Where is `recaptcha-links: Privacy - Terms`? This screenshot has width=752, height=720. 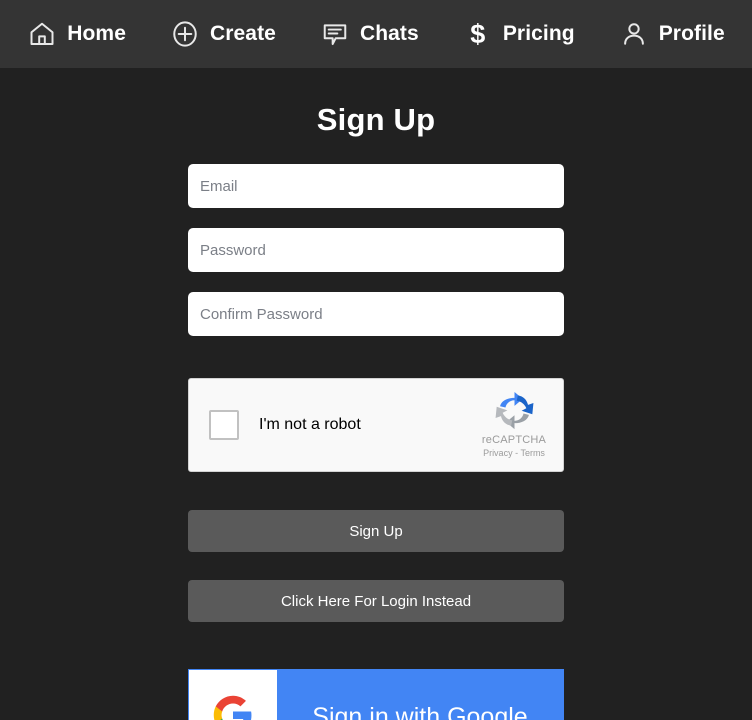
recaptcha-links: Privacy - Terms is located at coordinates (514, 453).